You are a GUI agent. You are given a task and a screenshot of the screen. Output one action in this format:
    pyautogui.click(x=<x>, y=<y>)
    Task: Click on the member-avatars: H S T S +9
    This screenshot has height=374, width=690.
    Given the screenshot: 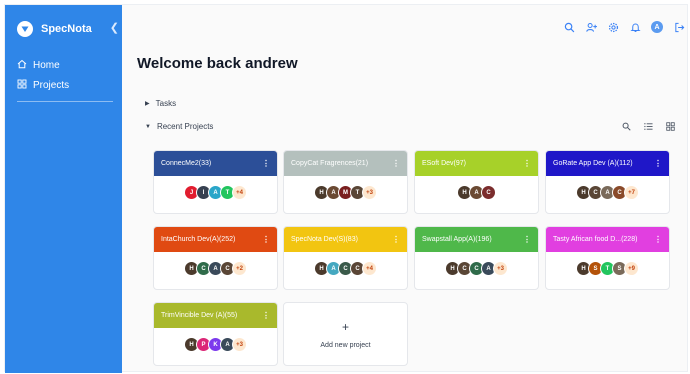 What is the action you would take?
    pyautogui.click(x=607, y=268)
    